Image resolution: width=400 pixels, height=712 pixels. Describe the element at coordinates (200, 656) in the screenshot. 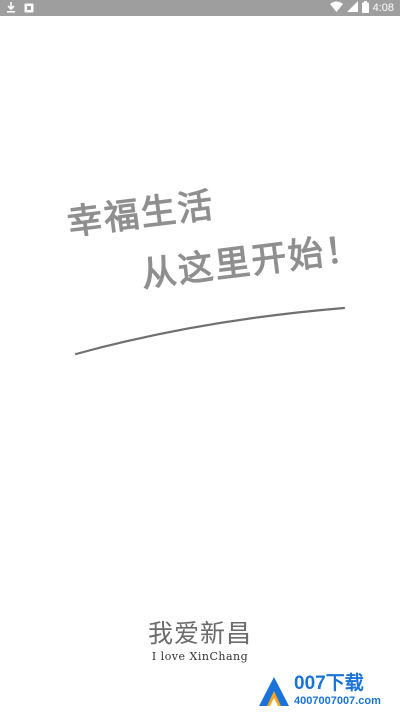

I see `app-logo-english: I love XinChang` at that location.